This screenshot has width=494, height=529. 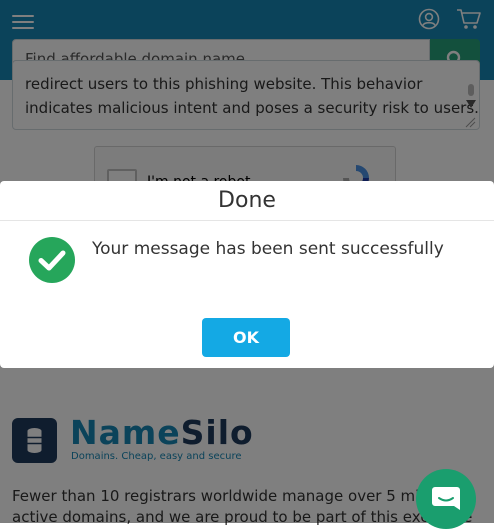 I want to click on chat-launcher-button, so click(x=446, y=499).